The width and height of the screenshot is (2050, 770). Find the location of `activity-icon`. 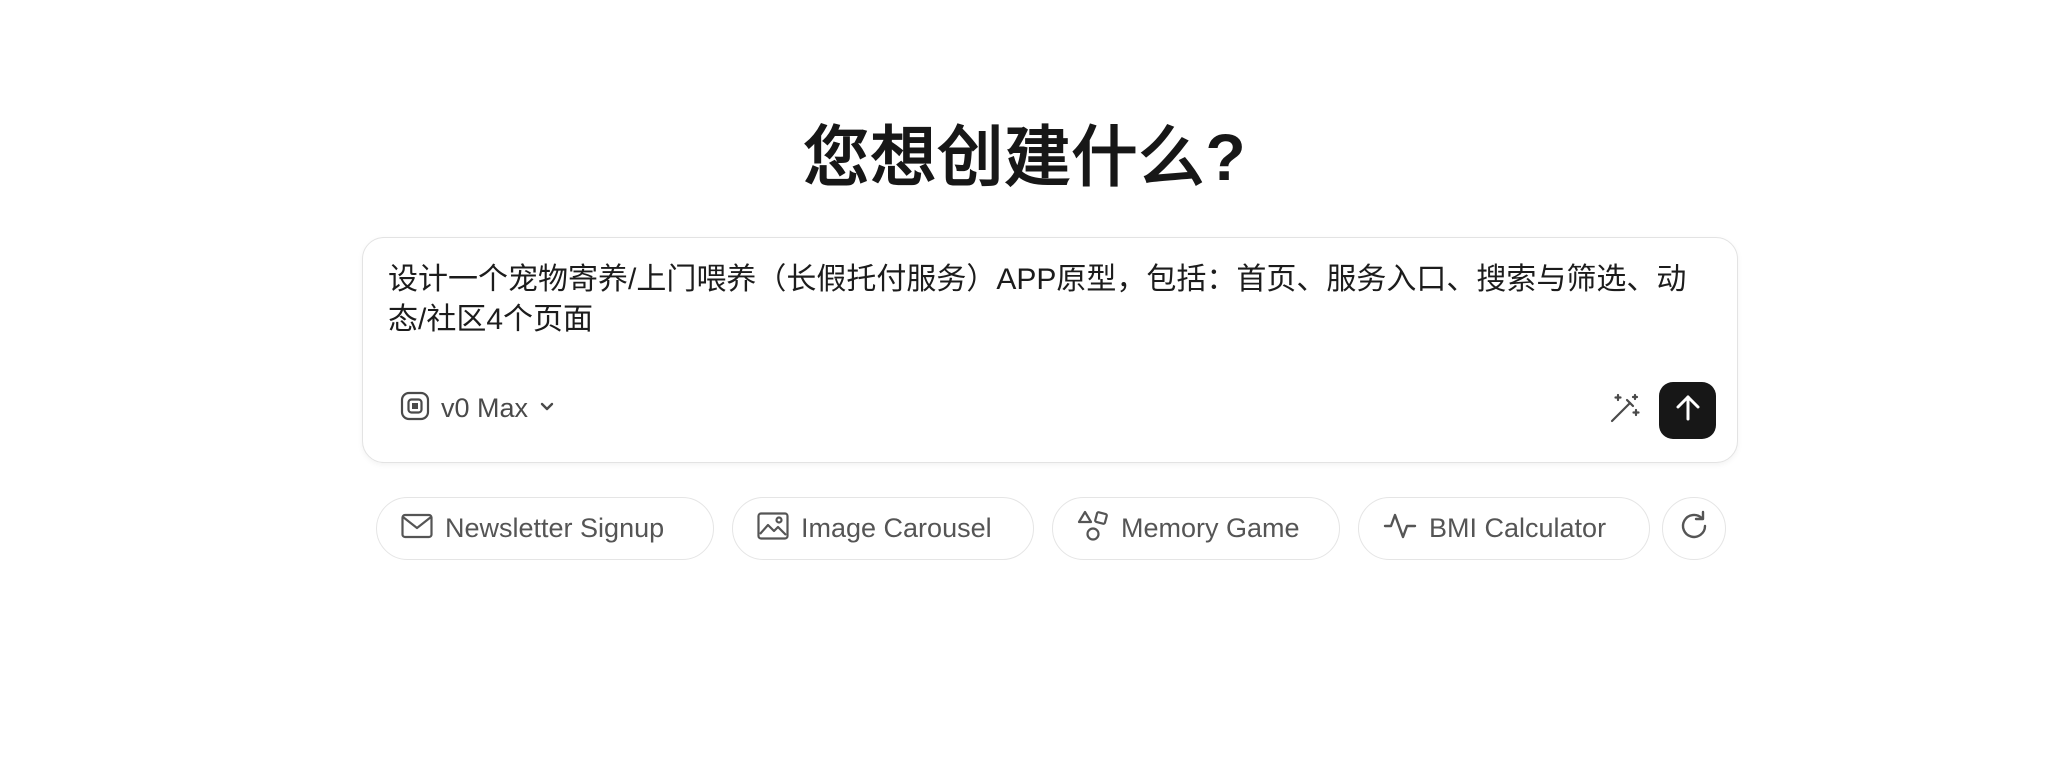

activity-icon is located at coordinates (1400, 528).